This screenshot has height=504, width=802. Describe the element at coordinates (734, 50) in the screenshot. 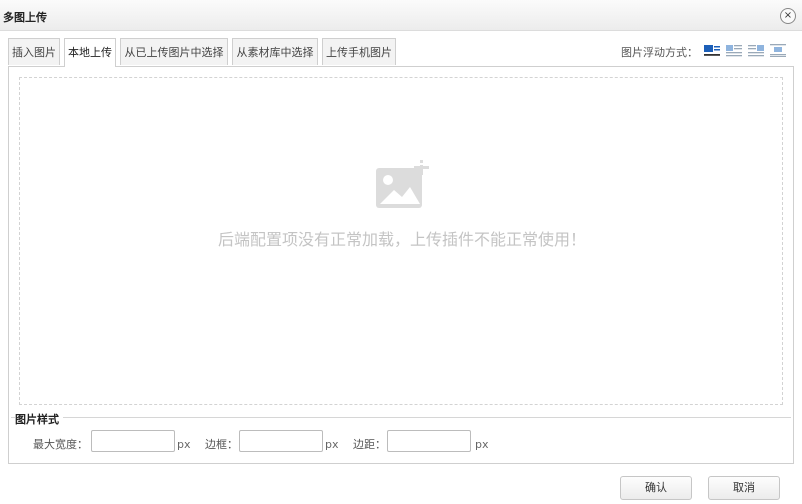

I see `float-left-icon` at that location.